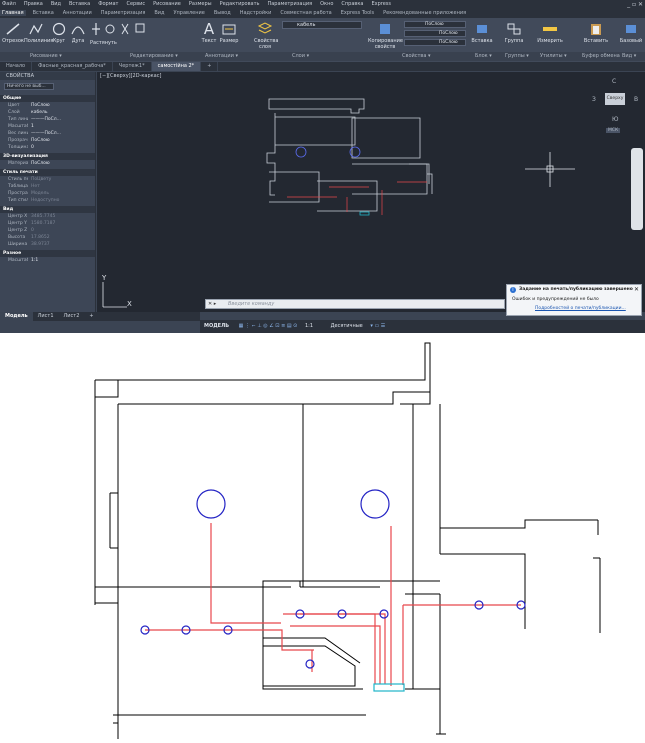 This screenshot has height=743, width=645. I want to click on property-row: Таблица...Нет, so click(47, 186).